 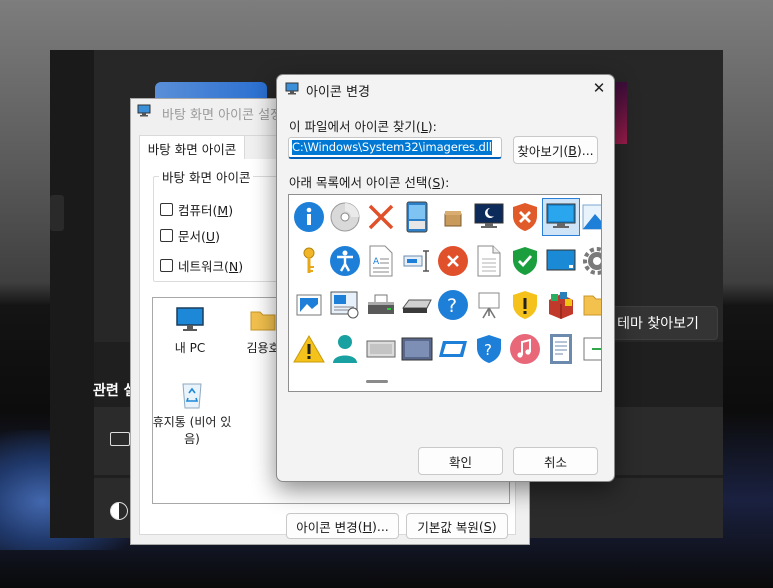 What do you see at coordinates (206, 176) in the screenshot?
I see `group-label: 바탕 화면 아이콘` at bounding box center [206, 176].